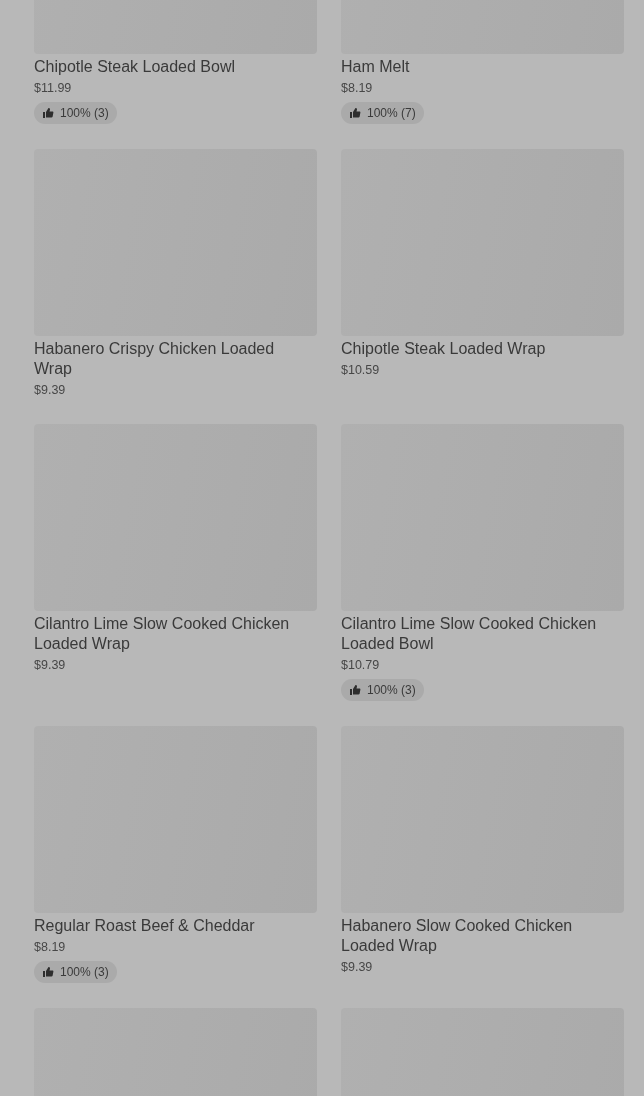 This screenshot has height=1096, width=644. I want to click on item-name: Cilantro Lime Slow Cooked Chicken Loaded Wrap, so click(162, 634).